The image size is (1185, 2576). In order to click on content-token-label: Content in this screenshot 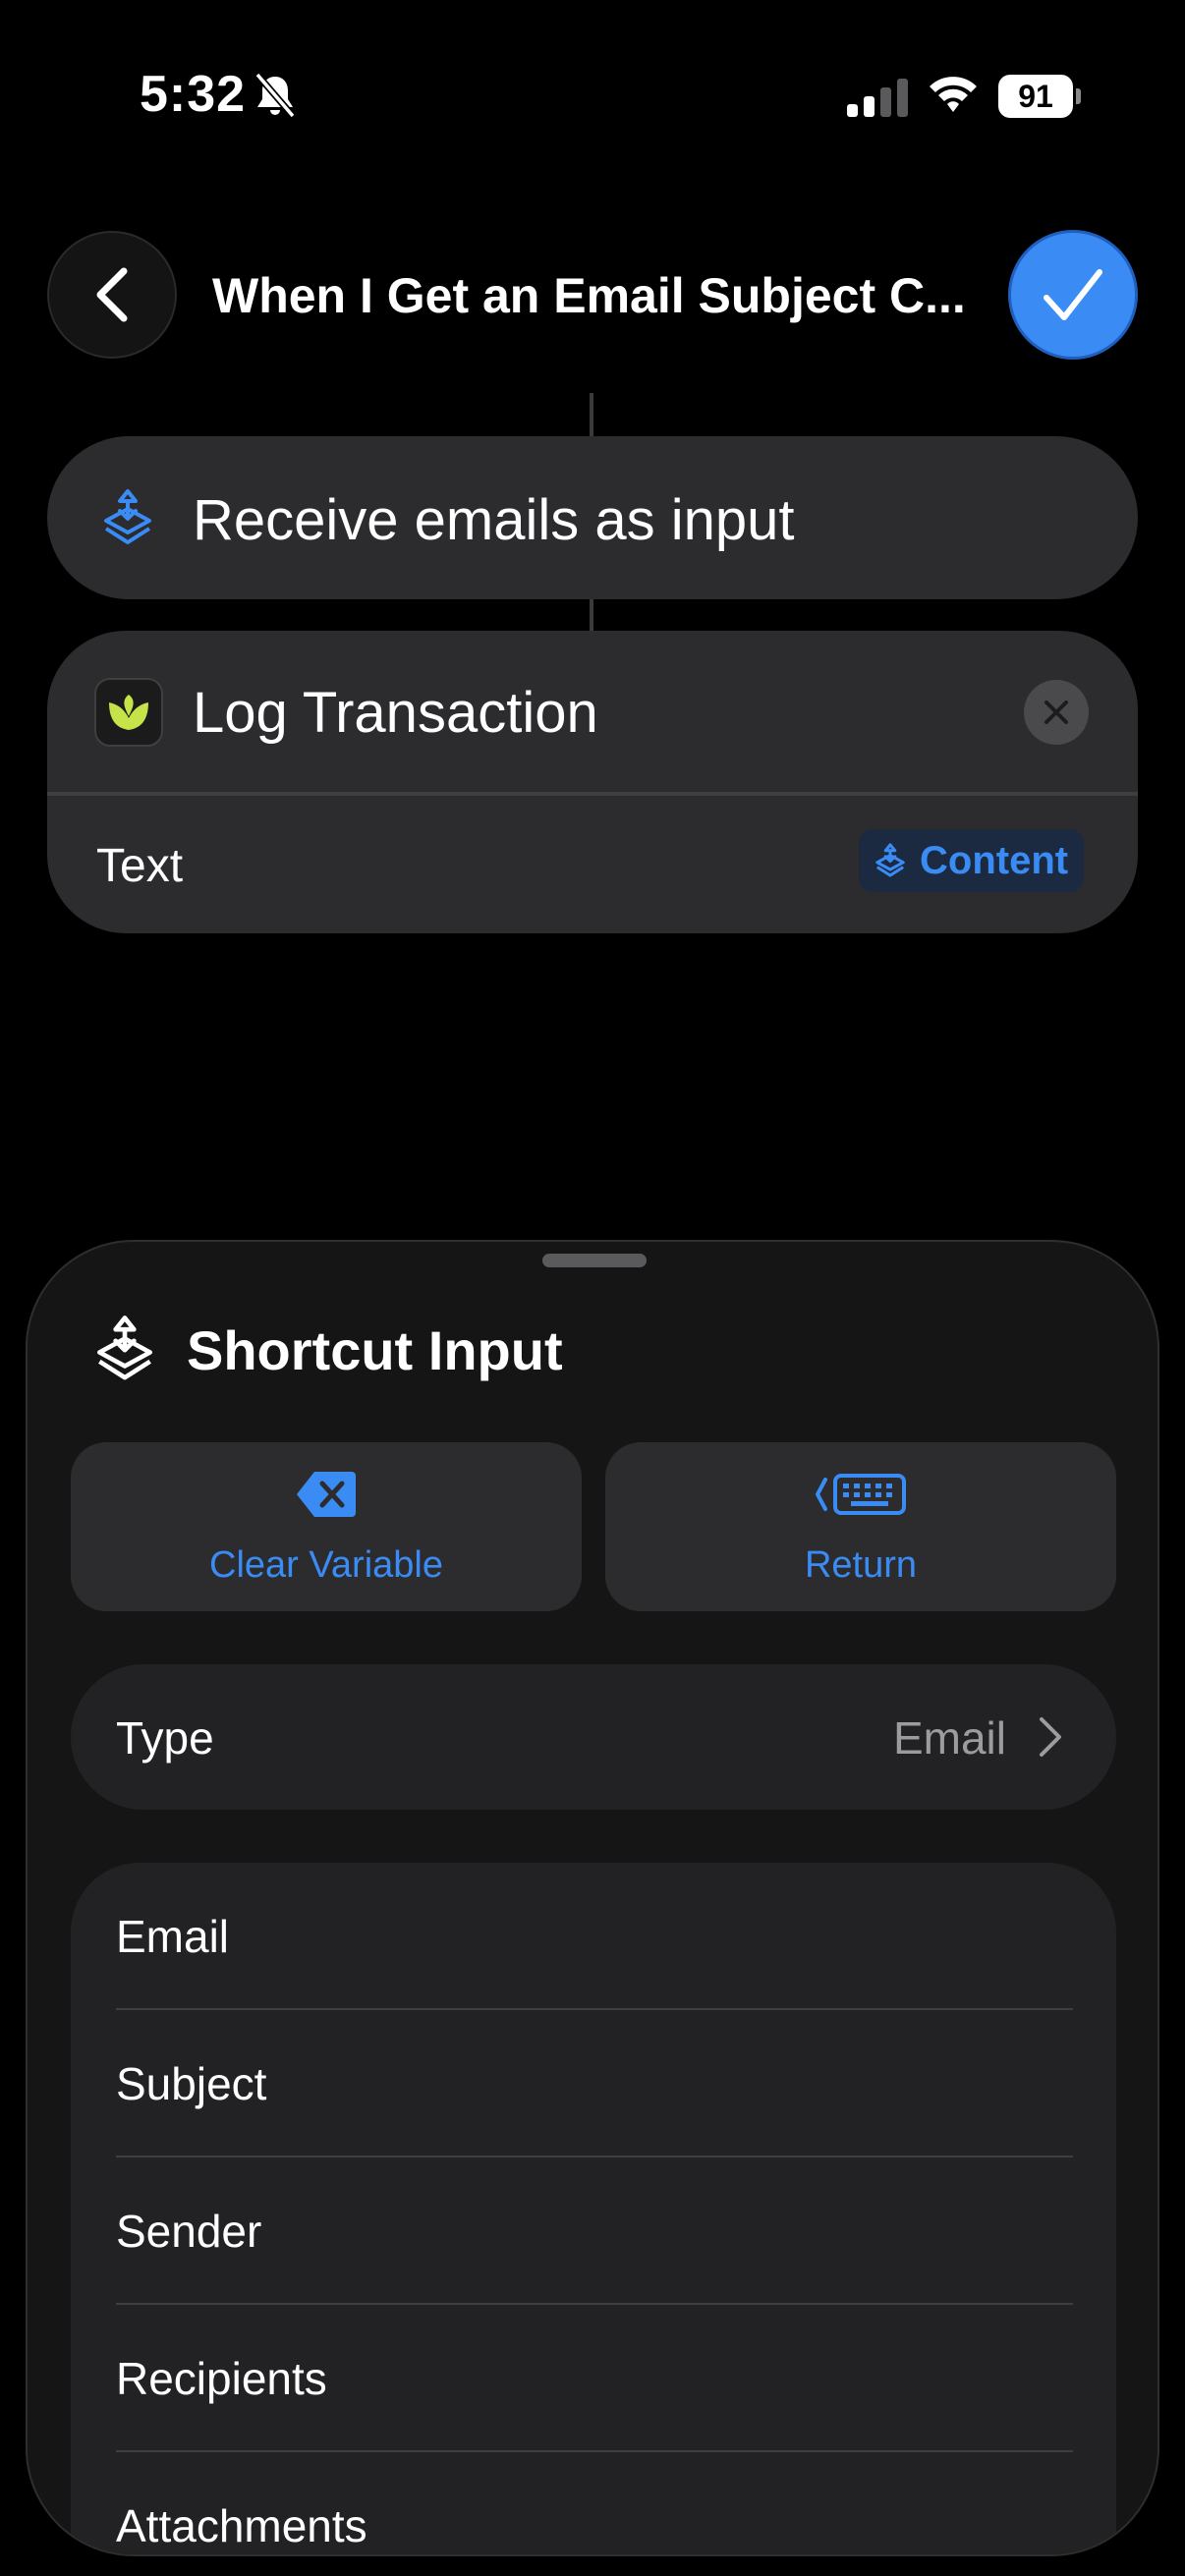, I will do `click(995, 860)`.